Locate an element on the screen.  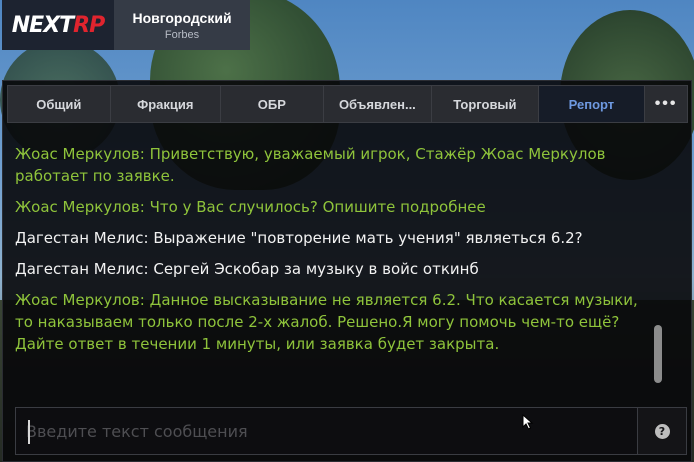
server-name: Новгородский is located at coordinates (182, 17).